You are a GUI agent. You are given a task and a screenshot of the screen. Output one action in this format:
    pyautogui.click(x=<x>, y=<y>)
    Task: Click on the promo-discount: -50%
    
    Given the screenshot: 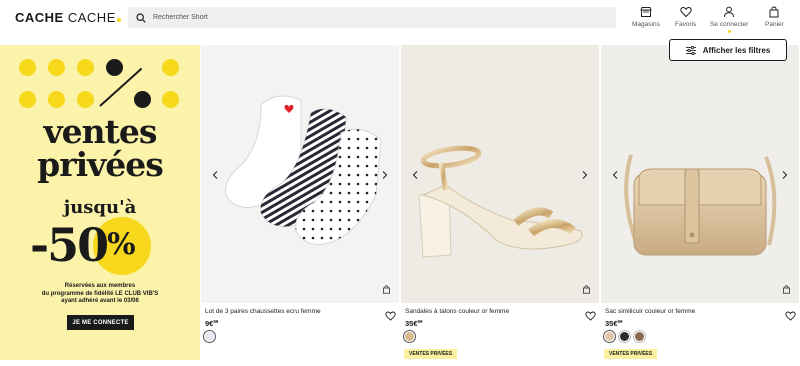 What is the action you would take?
    pyautogui.click(x=83, y=245)
    